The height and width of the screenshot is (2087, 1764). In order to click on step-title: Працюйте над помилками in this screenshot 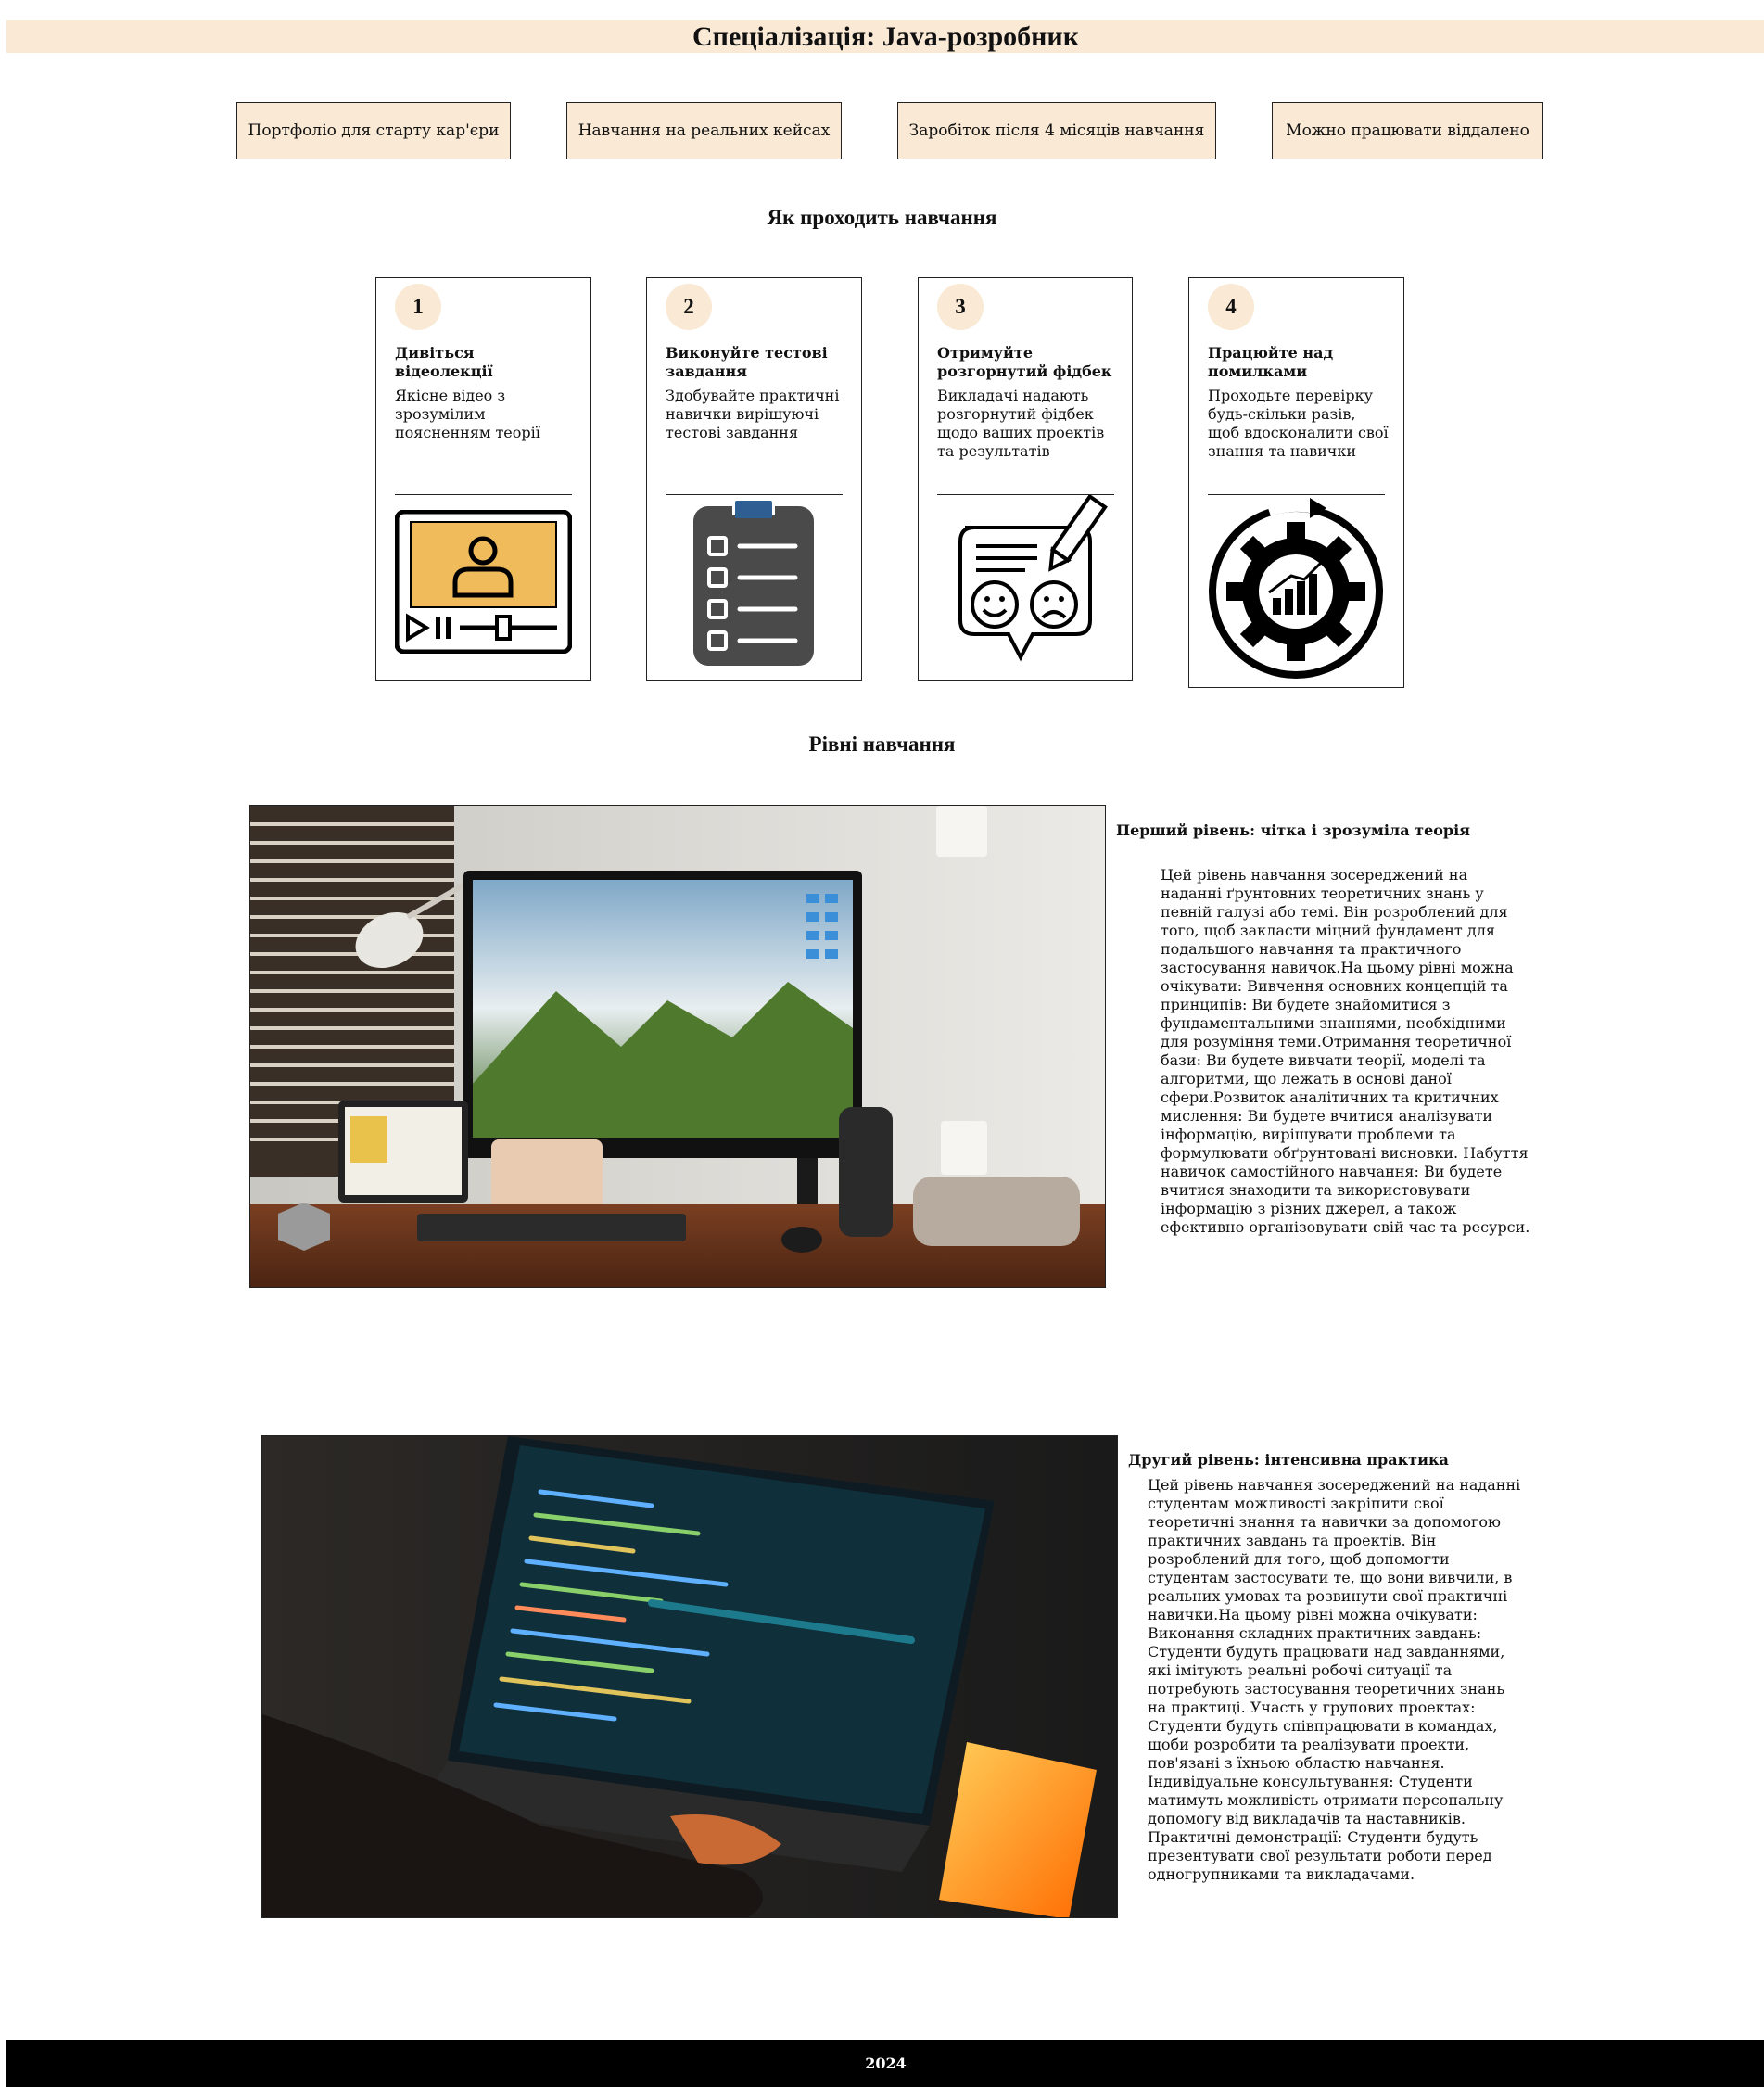, I will do `click(1271, 362)`.